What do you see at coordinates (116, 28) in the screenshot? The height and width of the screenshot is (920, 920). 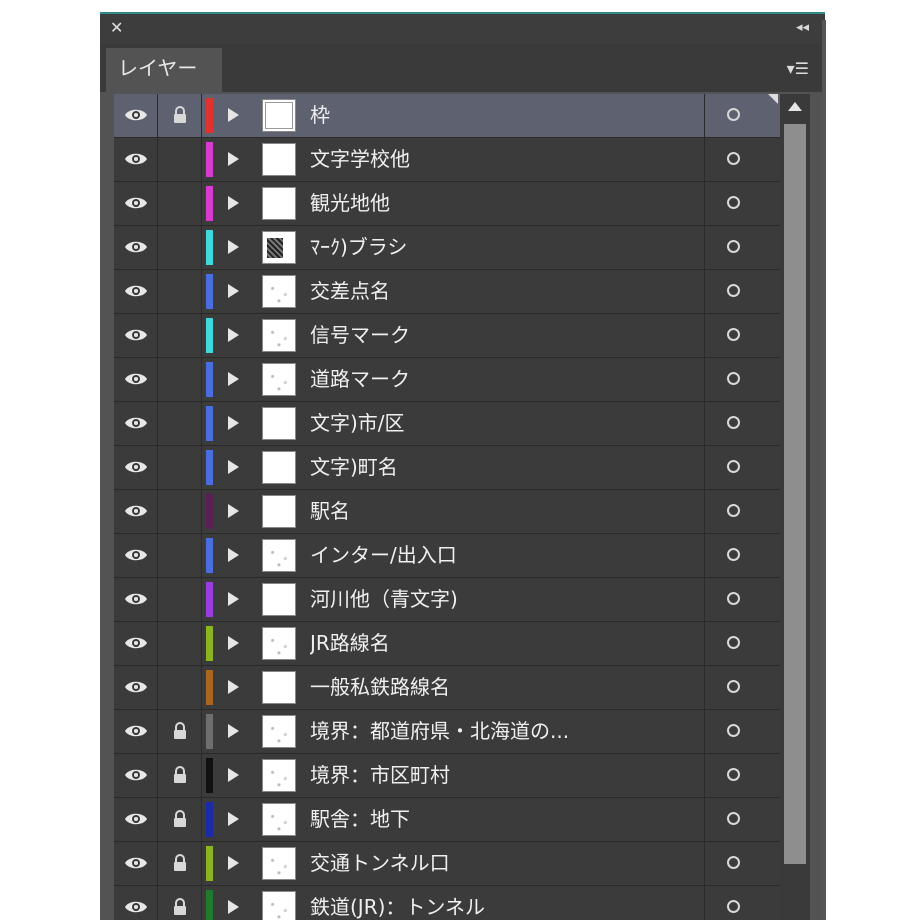 I see `close-icon: ✕` at bounding box center [116, 28].